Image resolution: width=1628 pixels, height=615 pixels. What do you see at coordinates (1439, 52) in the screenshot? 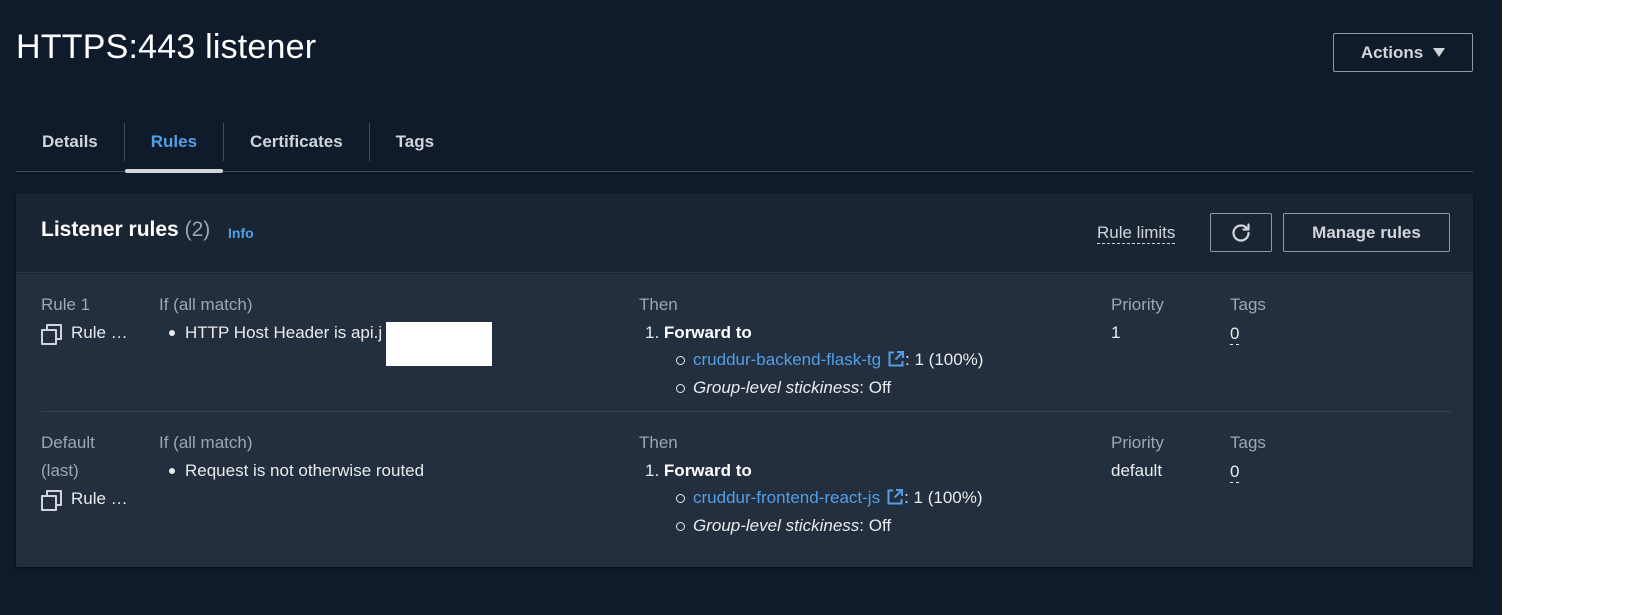
I see `caret-down-icon` at bounding box center [1439, 52].